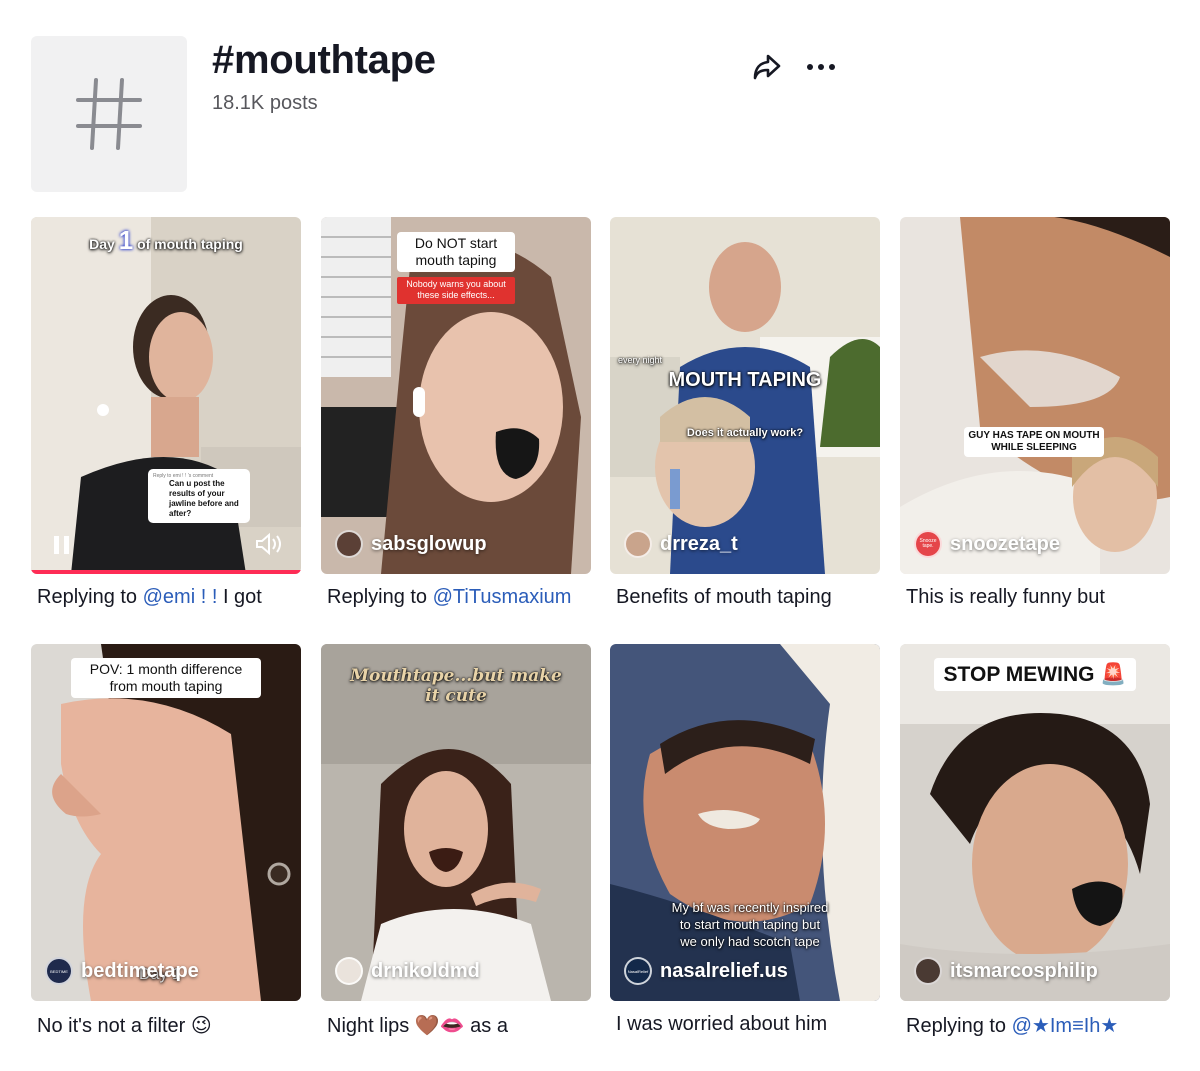 The width and height of the screenshot is (1200, 1071). I want to click on video-author: Snooze tape. snoozetape, so click(987, 544).